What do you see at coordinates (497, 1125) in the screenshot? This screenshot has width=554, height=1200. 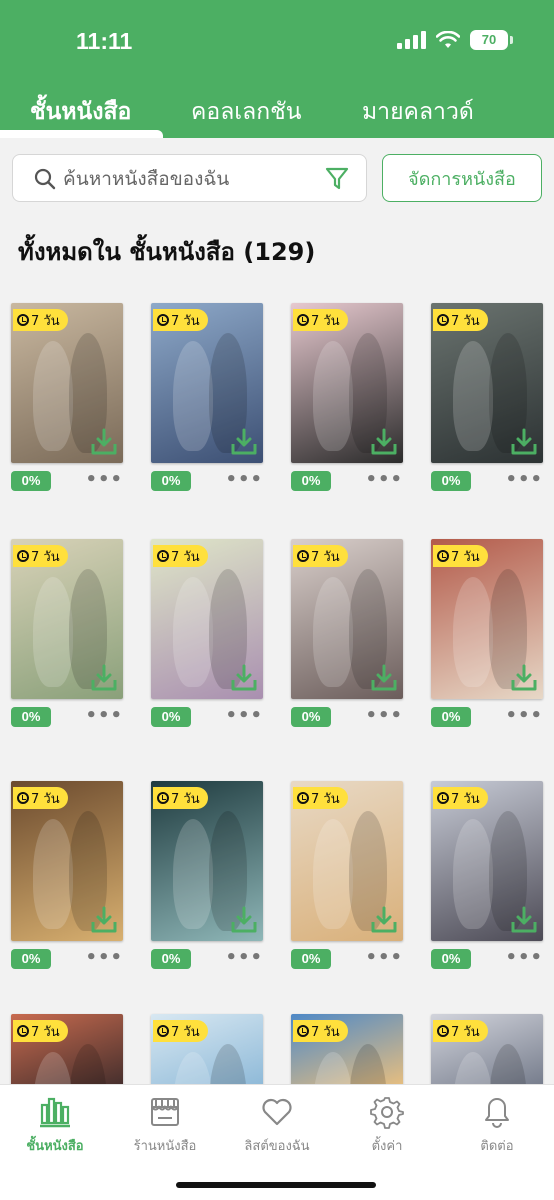 I see `nav-contact: ติดต่อ` at bounding box center [497, 1125].